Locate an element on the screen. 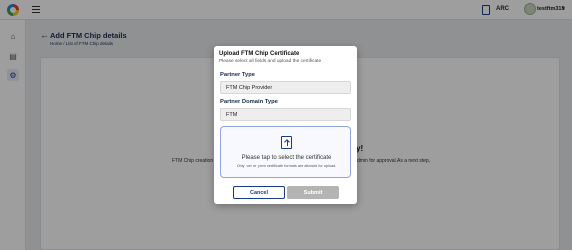 Image resolution: width=572 pixels, height=250 pixels. partner-domain-label: Partner Domain Type is located at coordinates (249, 102).